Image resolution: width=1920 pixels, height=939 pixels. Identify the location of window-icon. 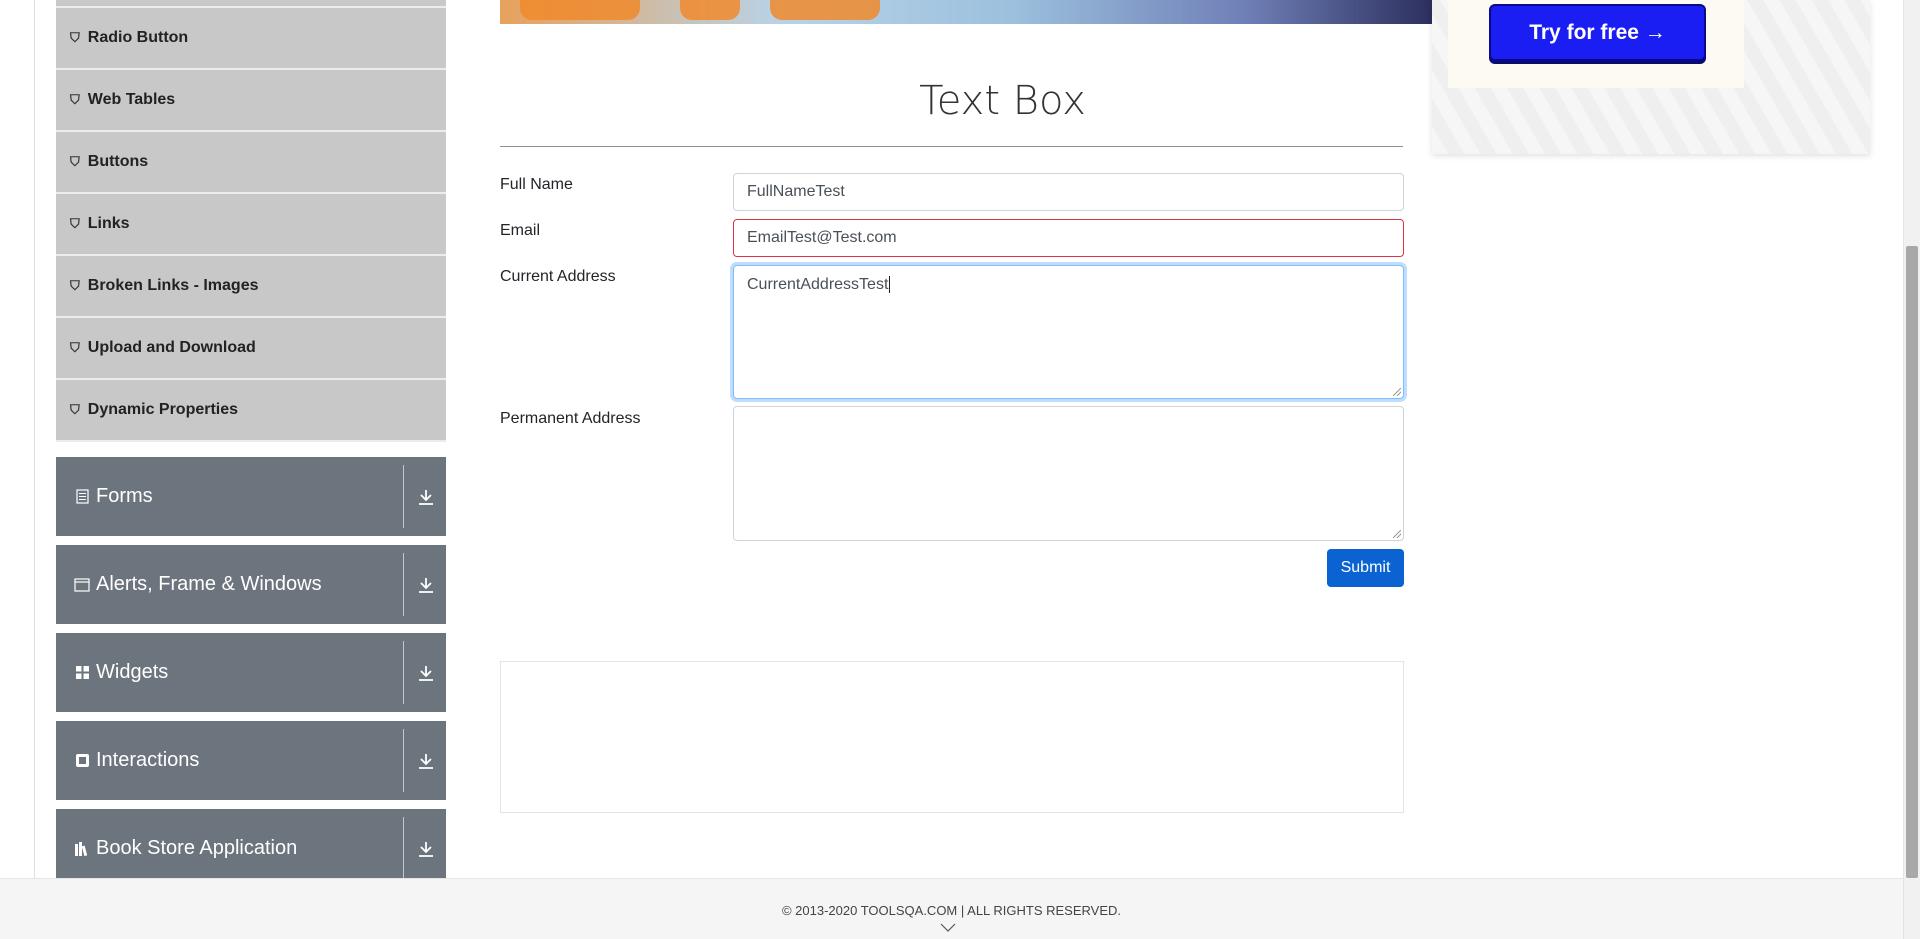
(82, 585).